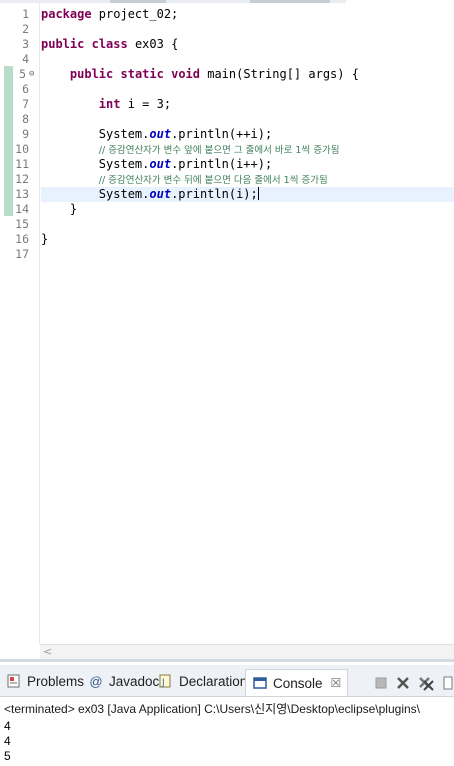 The width and height of the screenshot is (454, 766). I want to click on line-number: 17, so click(22, 254).